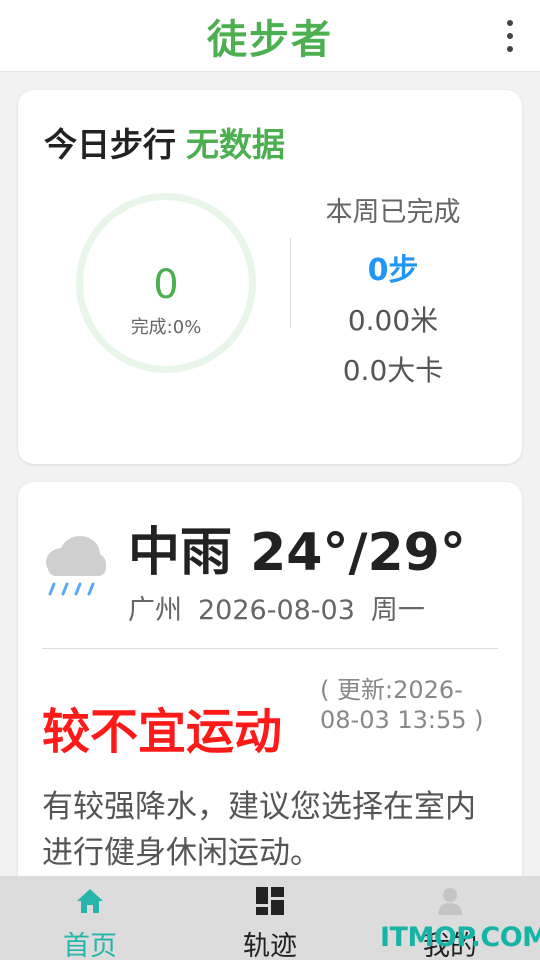 This screenshot has width=540, height=960. I want to click on nav-item-track: 轨迹, so click(270, 918).